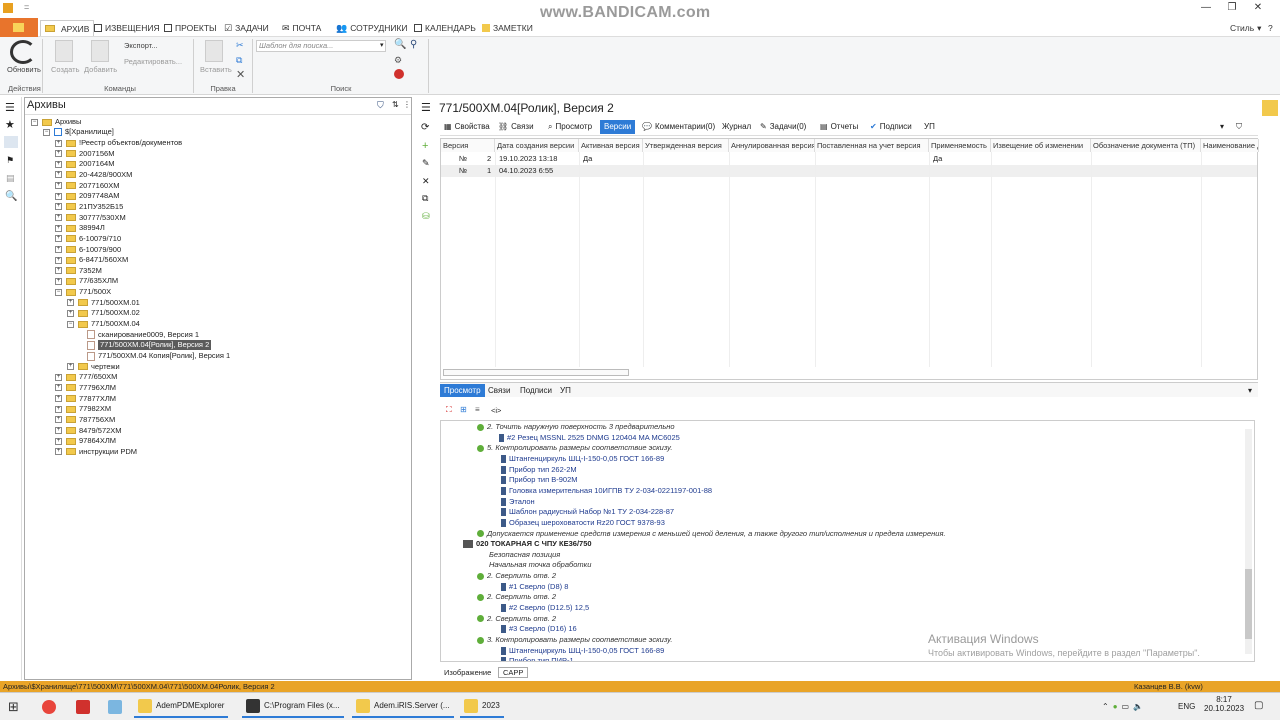  What do you see at coordinates (425, 198) in the screenshot?
I see `copy-version-icon: ⧉` at bounding box center [425, 198].